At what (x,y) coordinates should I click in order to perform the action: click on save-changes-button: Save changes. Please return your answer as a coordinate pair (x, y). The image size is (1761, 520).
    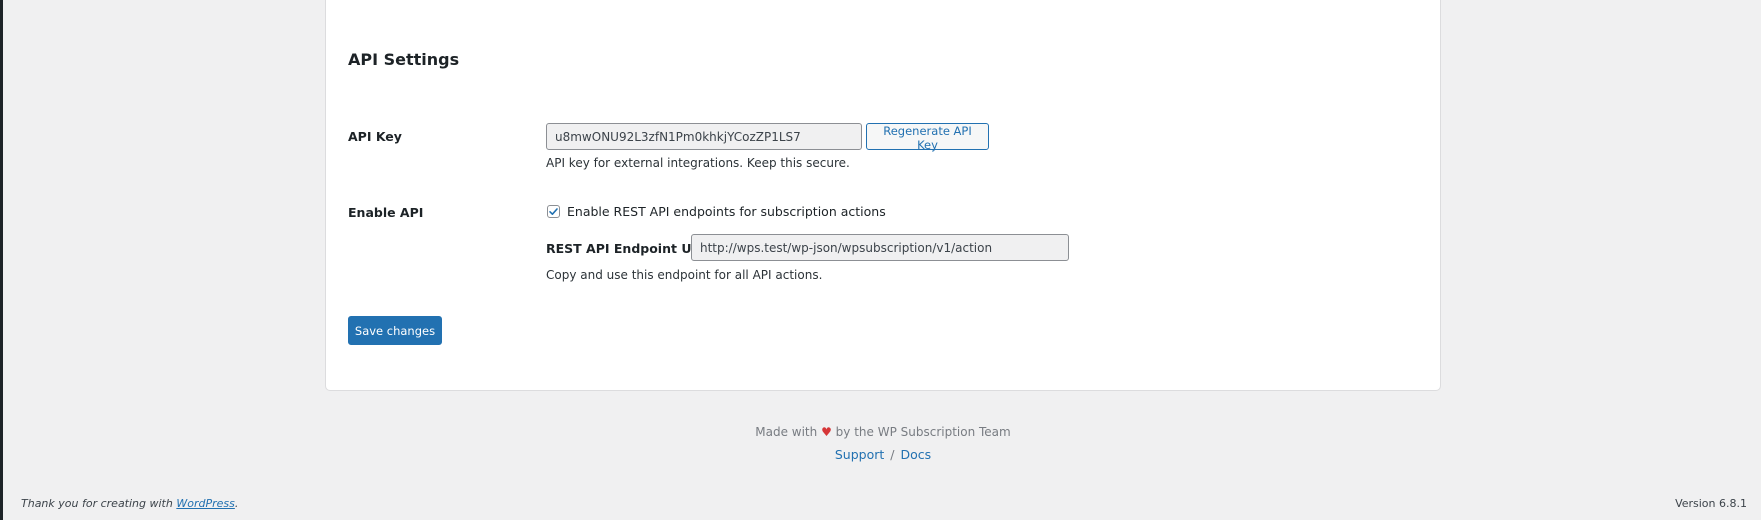
    Looking at the image, I should click on (395, 330).